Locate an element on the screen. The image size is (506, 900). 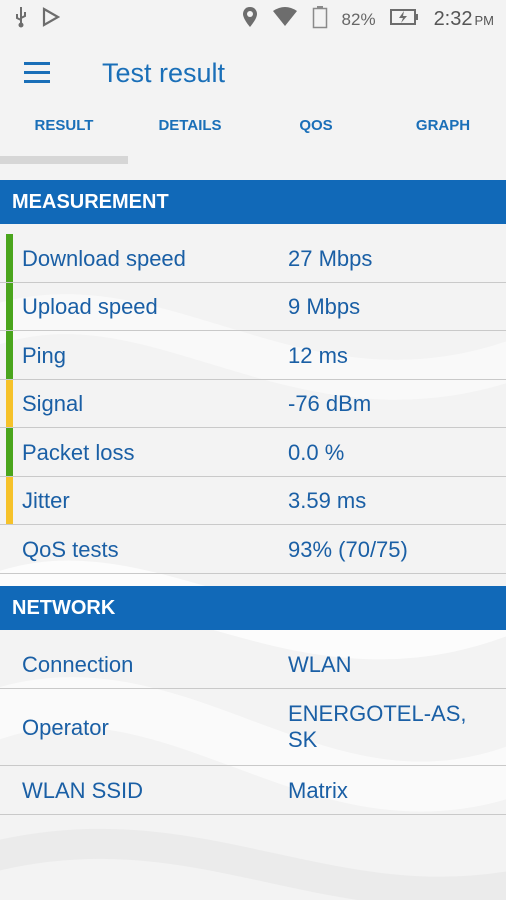
clock-ampm: PM is located at coordinates (484, 20).